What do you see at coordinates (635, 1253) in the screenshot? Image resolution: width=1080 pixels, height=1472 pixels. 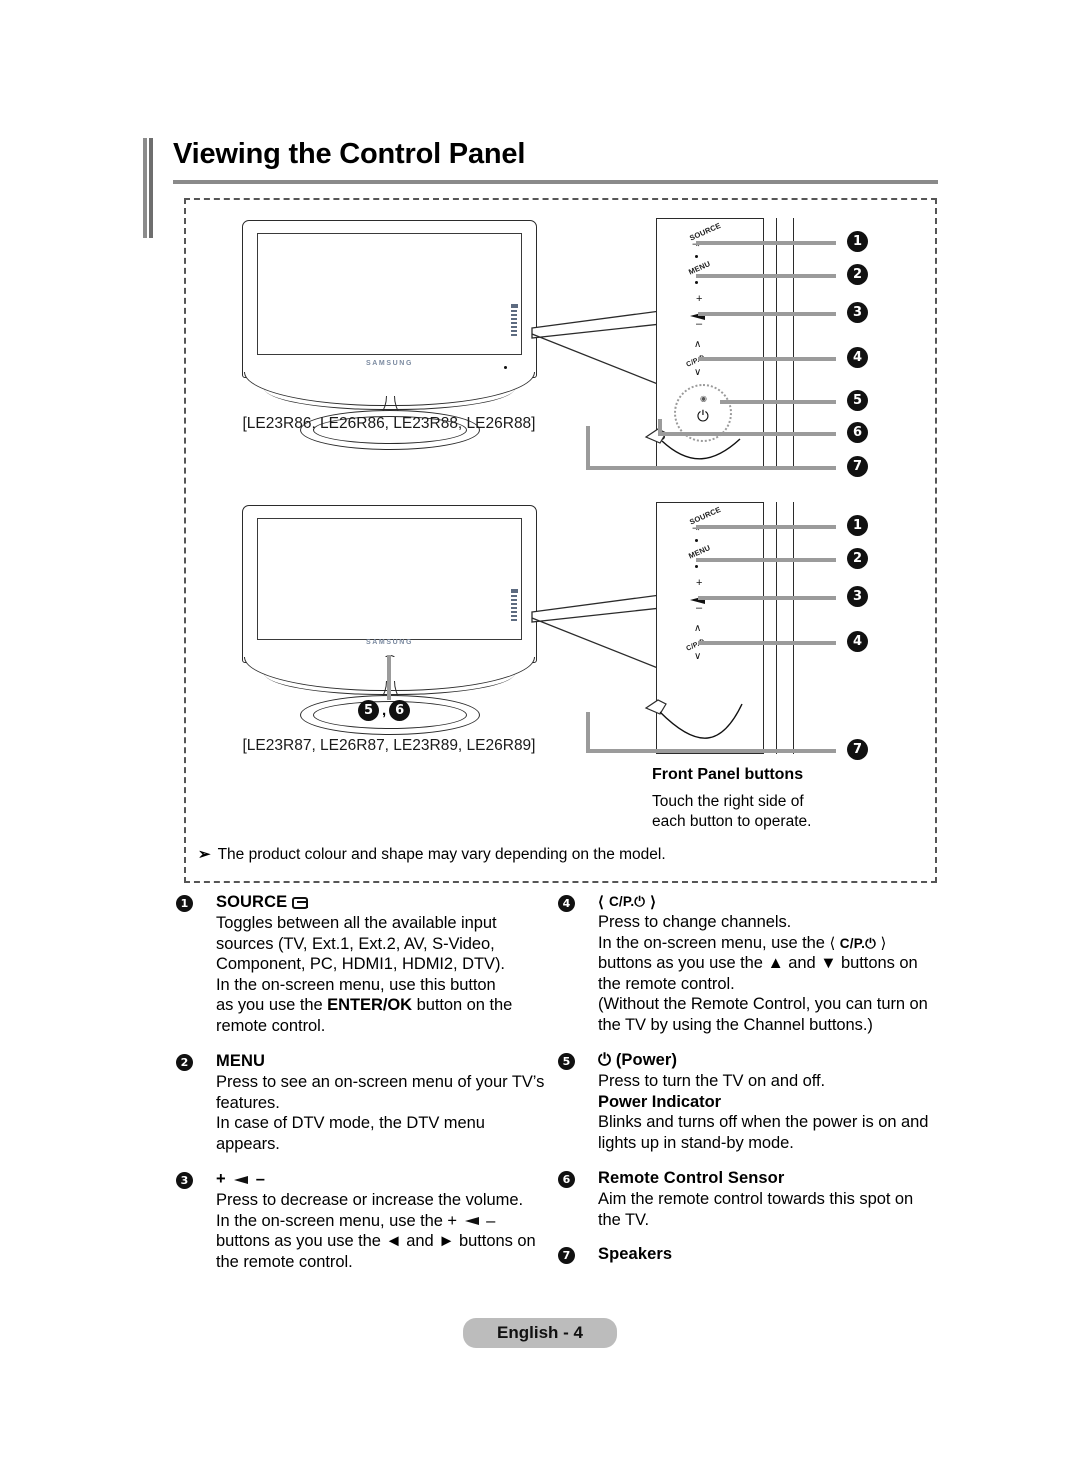 I see `item-heading-speakers: Speakers` at bounding box center [635, 1253].